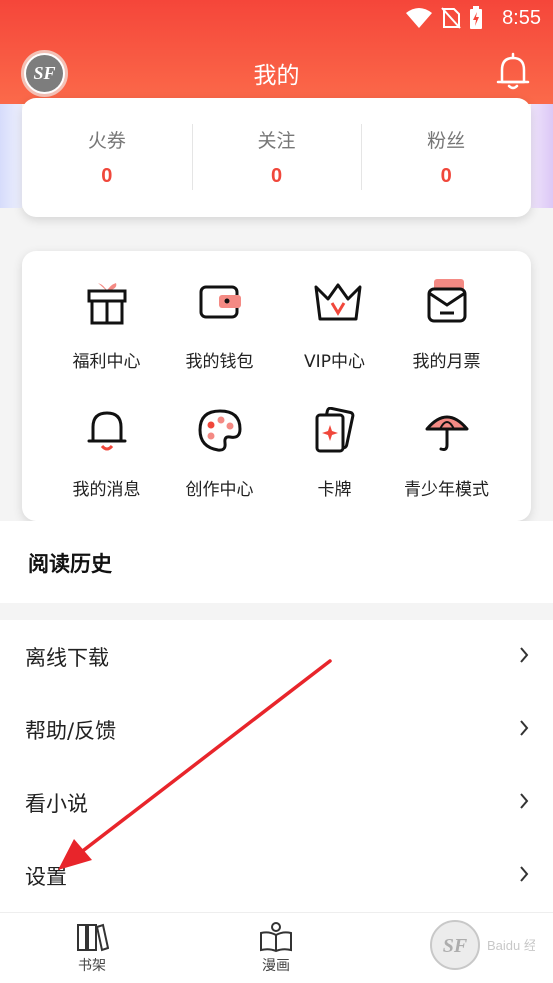 This screenshot has height=983, width=553. I want to click on grid-label: 卡牌, so click(334, 490).